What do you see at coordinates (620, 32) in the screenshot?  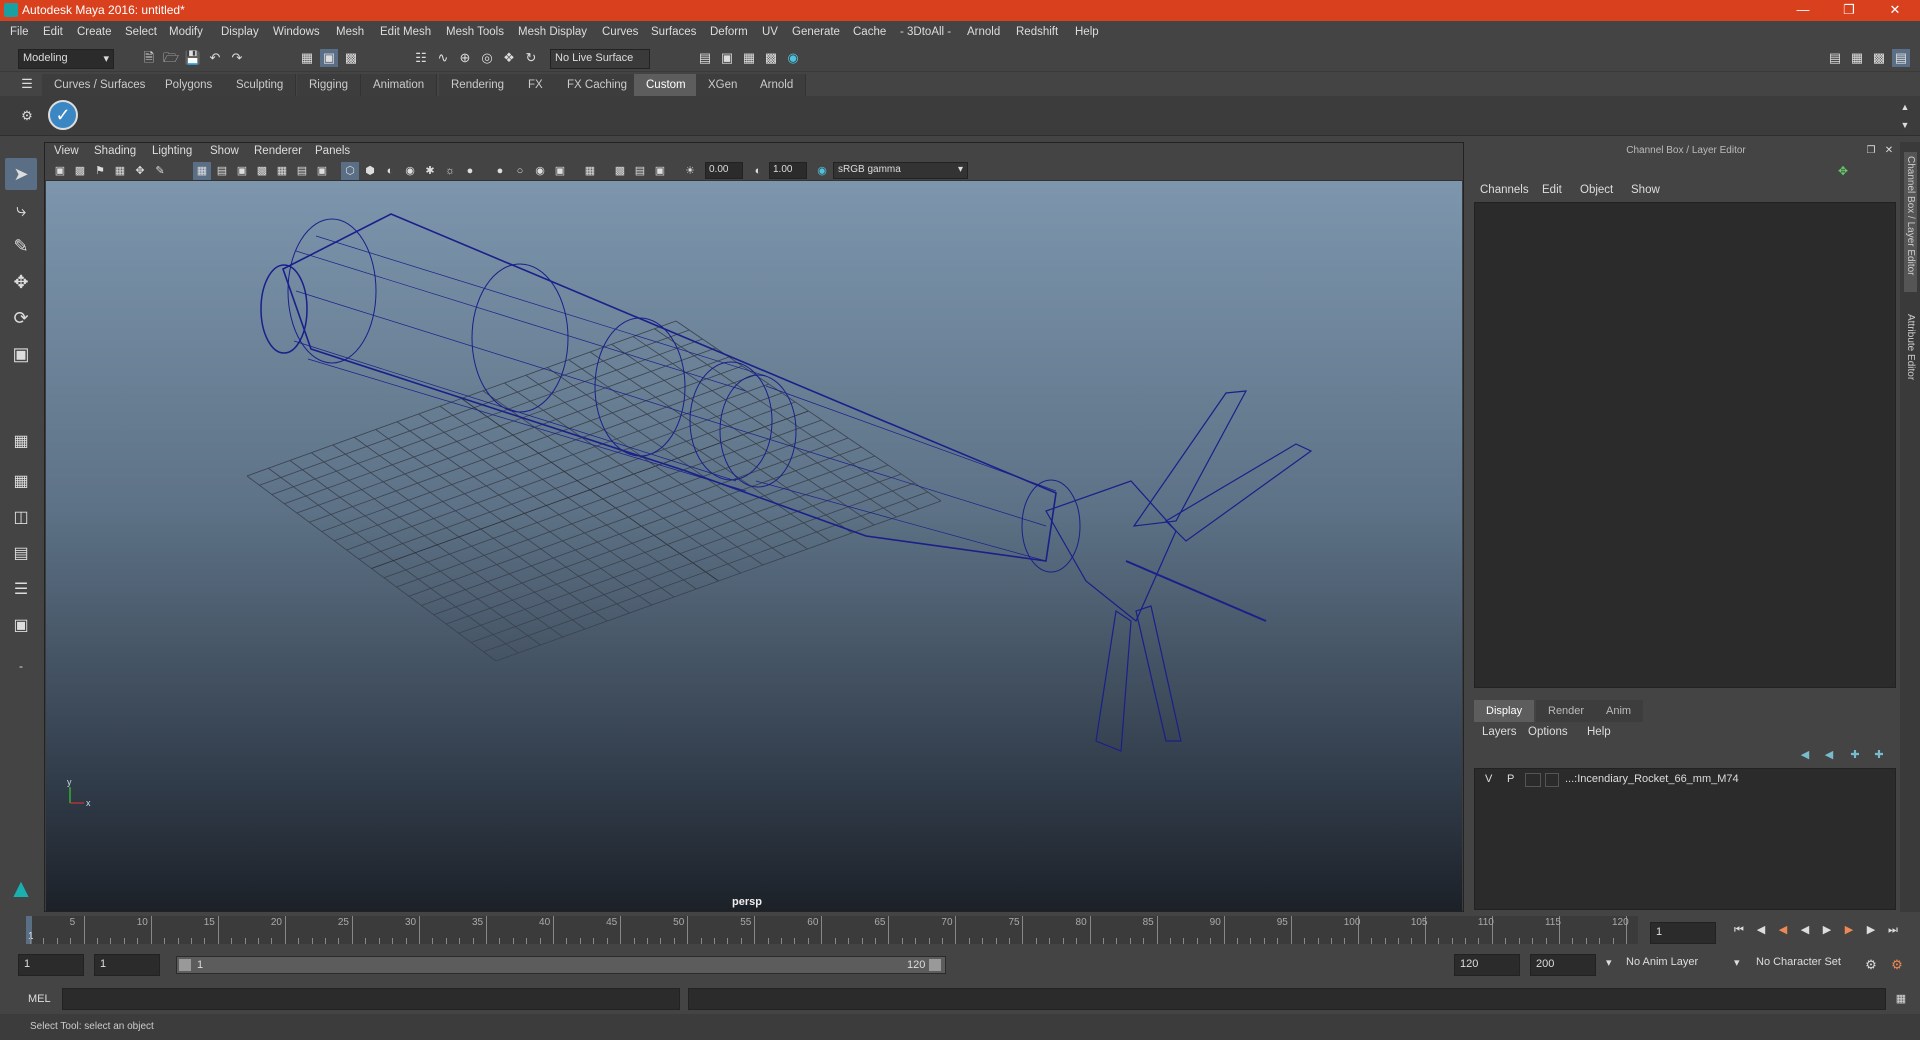 I see `menu-curves: Curves` at bounding box center [620, 32].